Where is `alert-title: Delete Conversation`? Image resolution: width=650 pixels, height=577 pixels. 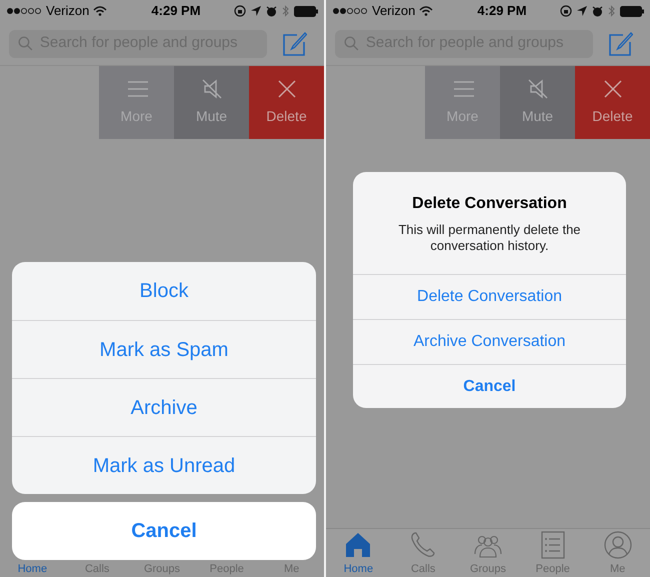
alert-title: Delete Conversation is located at coordinates (489, 204).